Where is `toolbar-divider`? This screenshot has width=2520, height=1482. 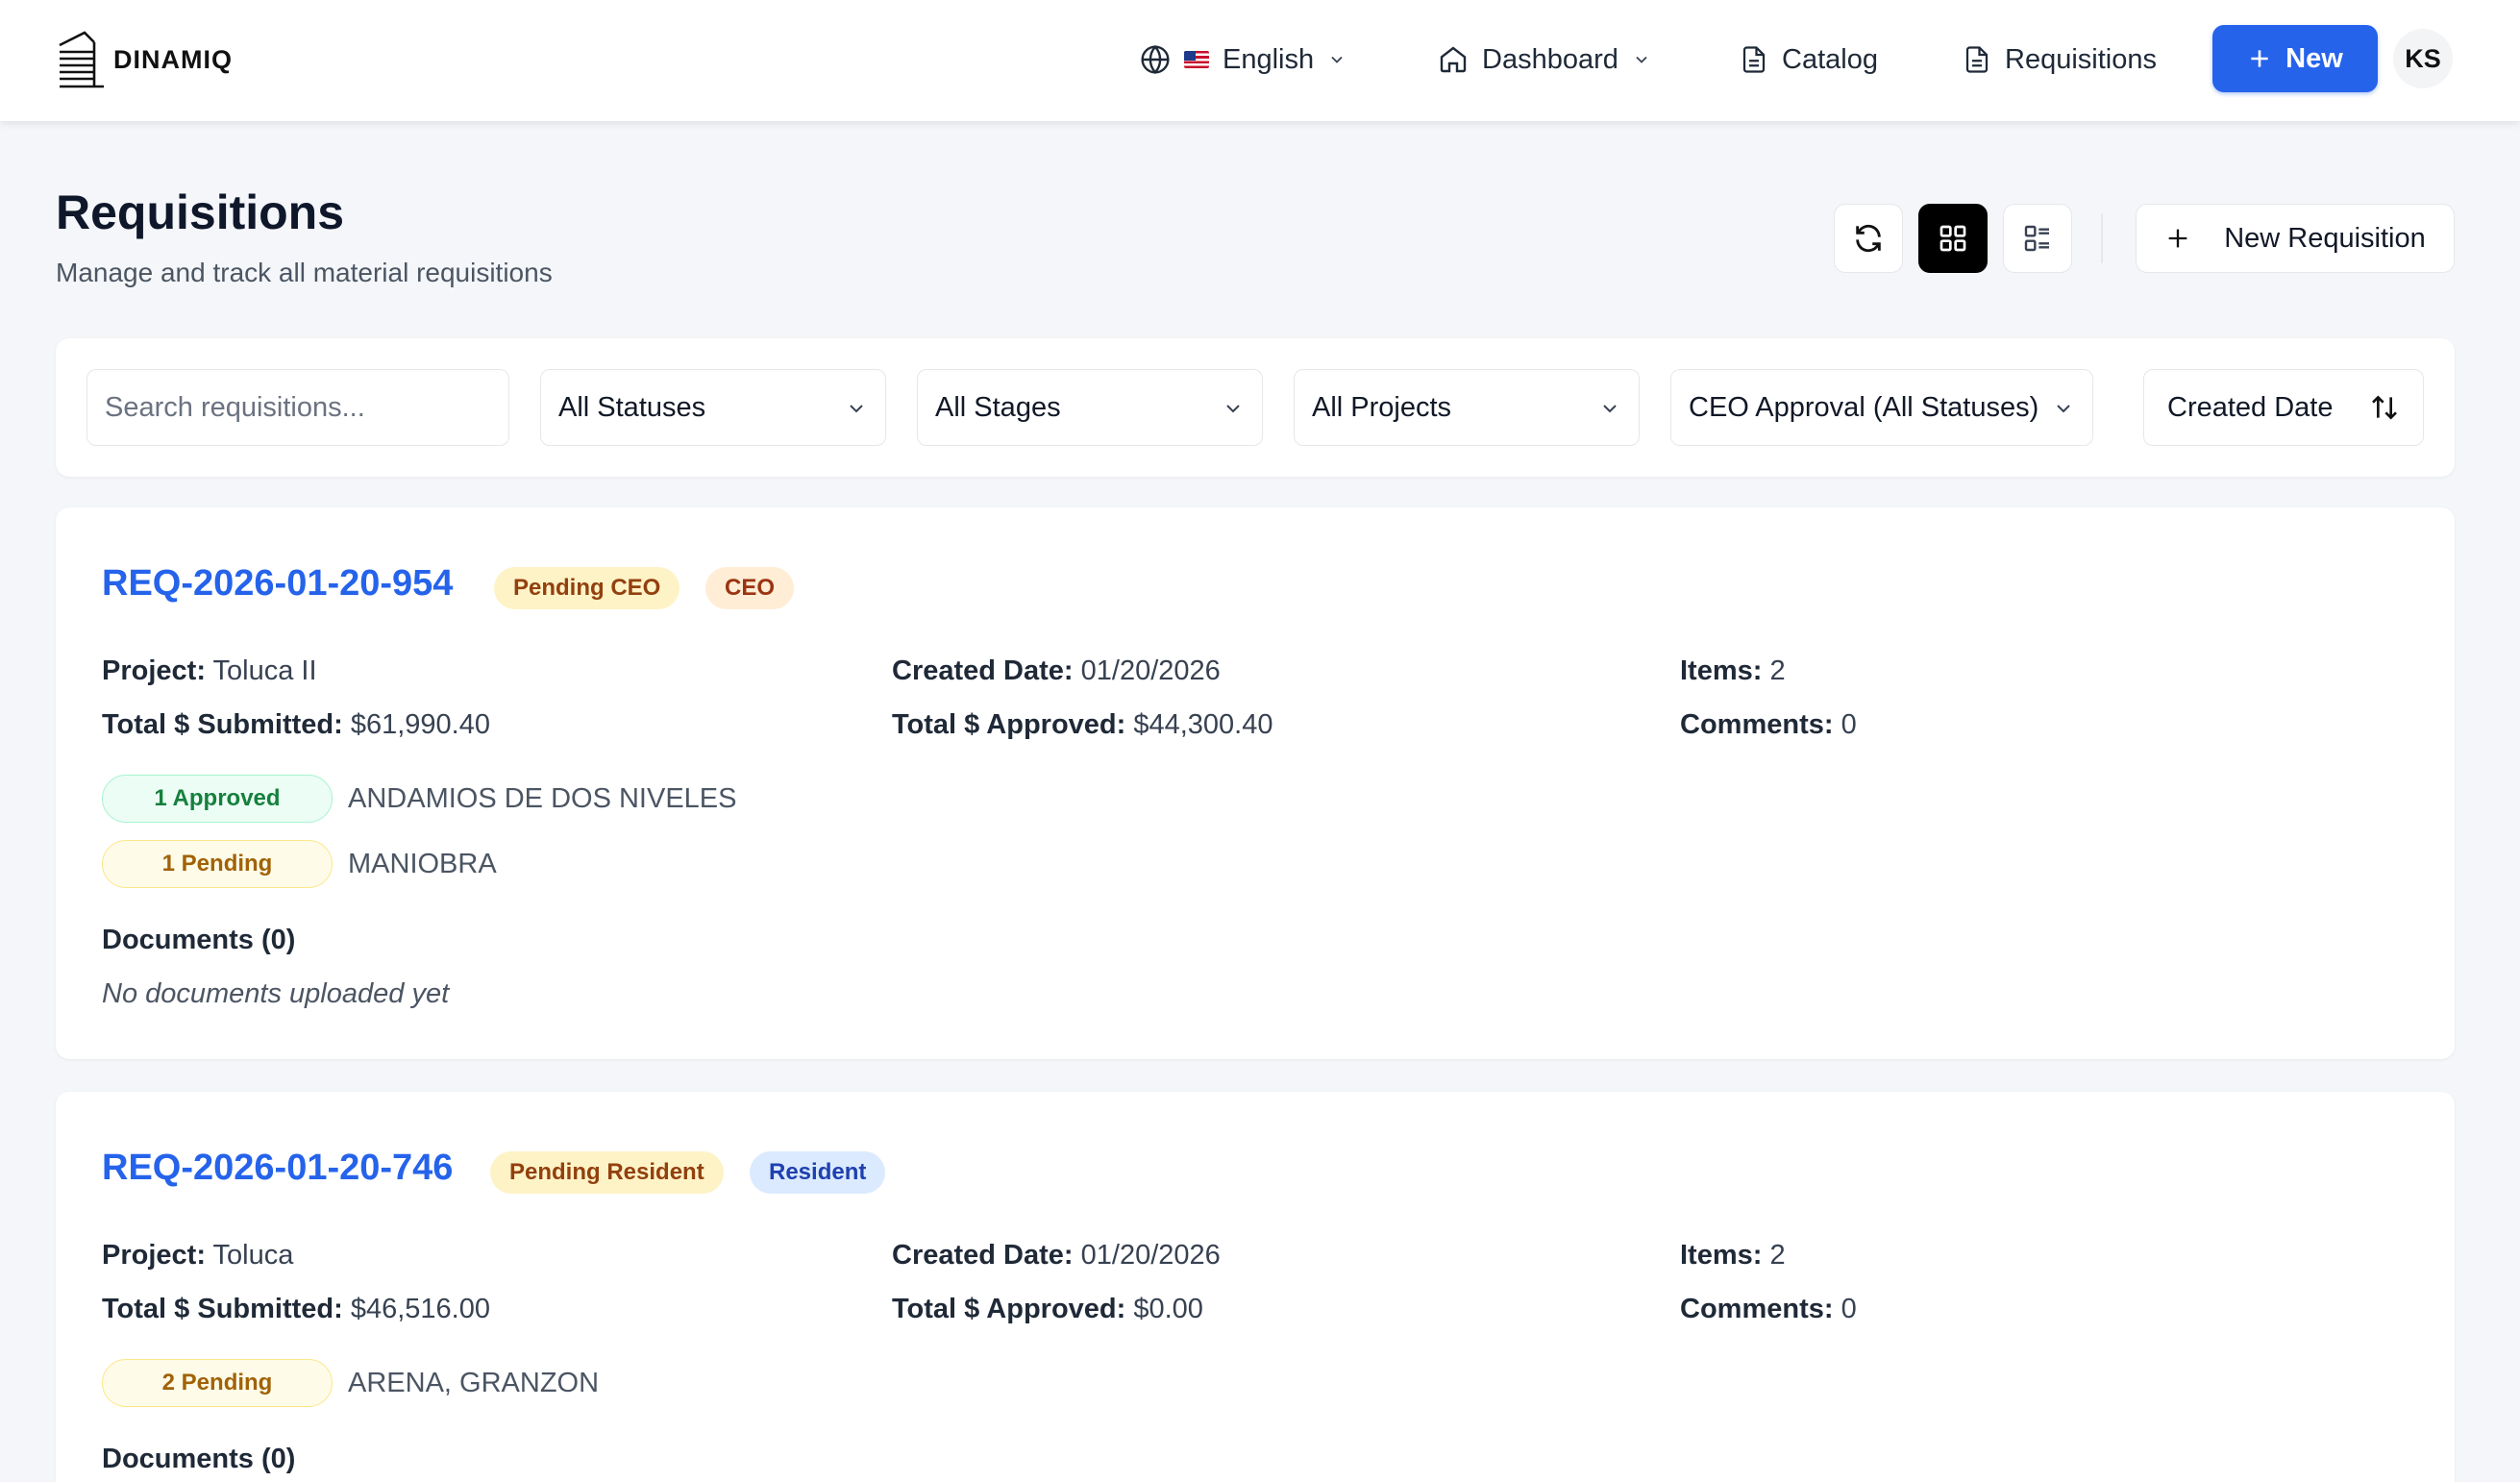 toolbar-divider is located at coordinates (2102, 238).